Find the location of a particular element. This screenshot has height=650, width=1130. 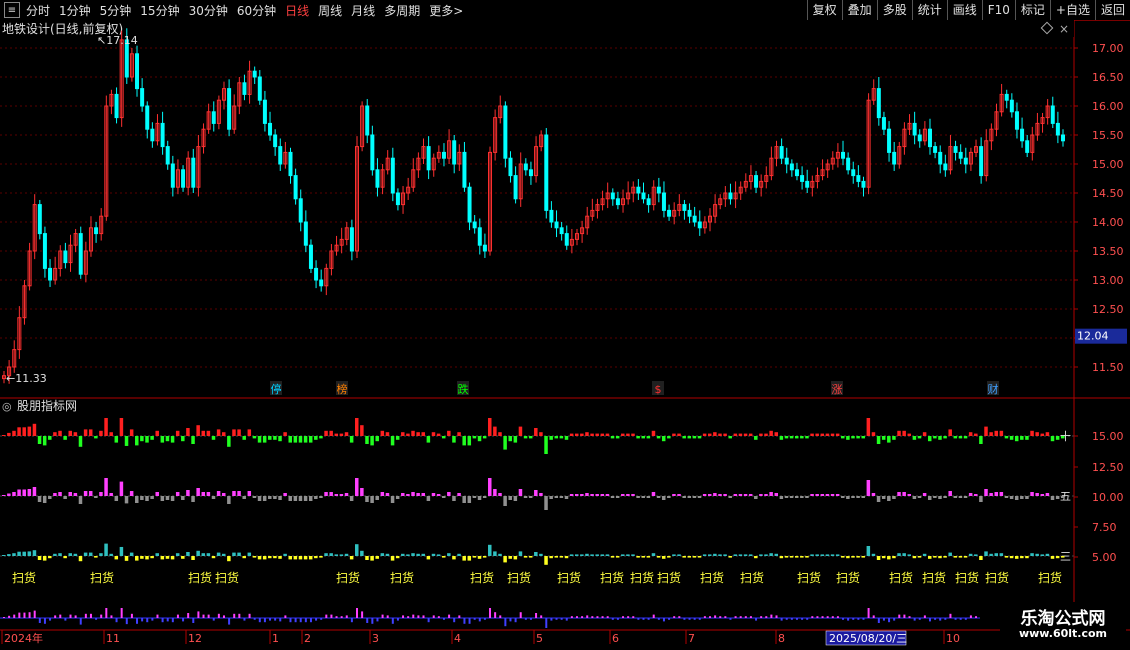

date-label-1: 11 is located at coordinates (113, 638).